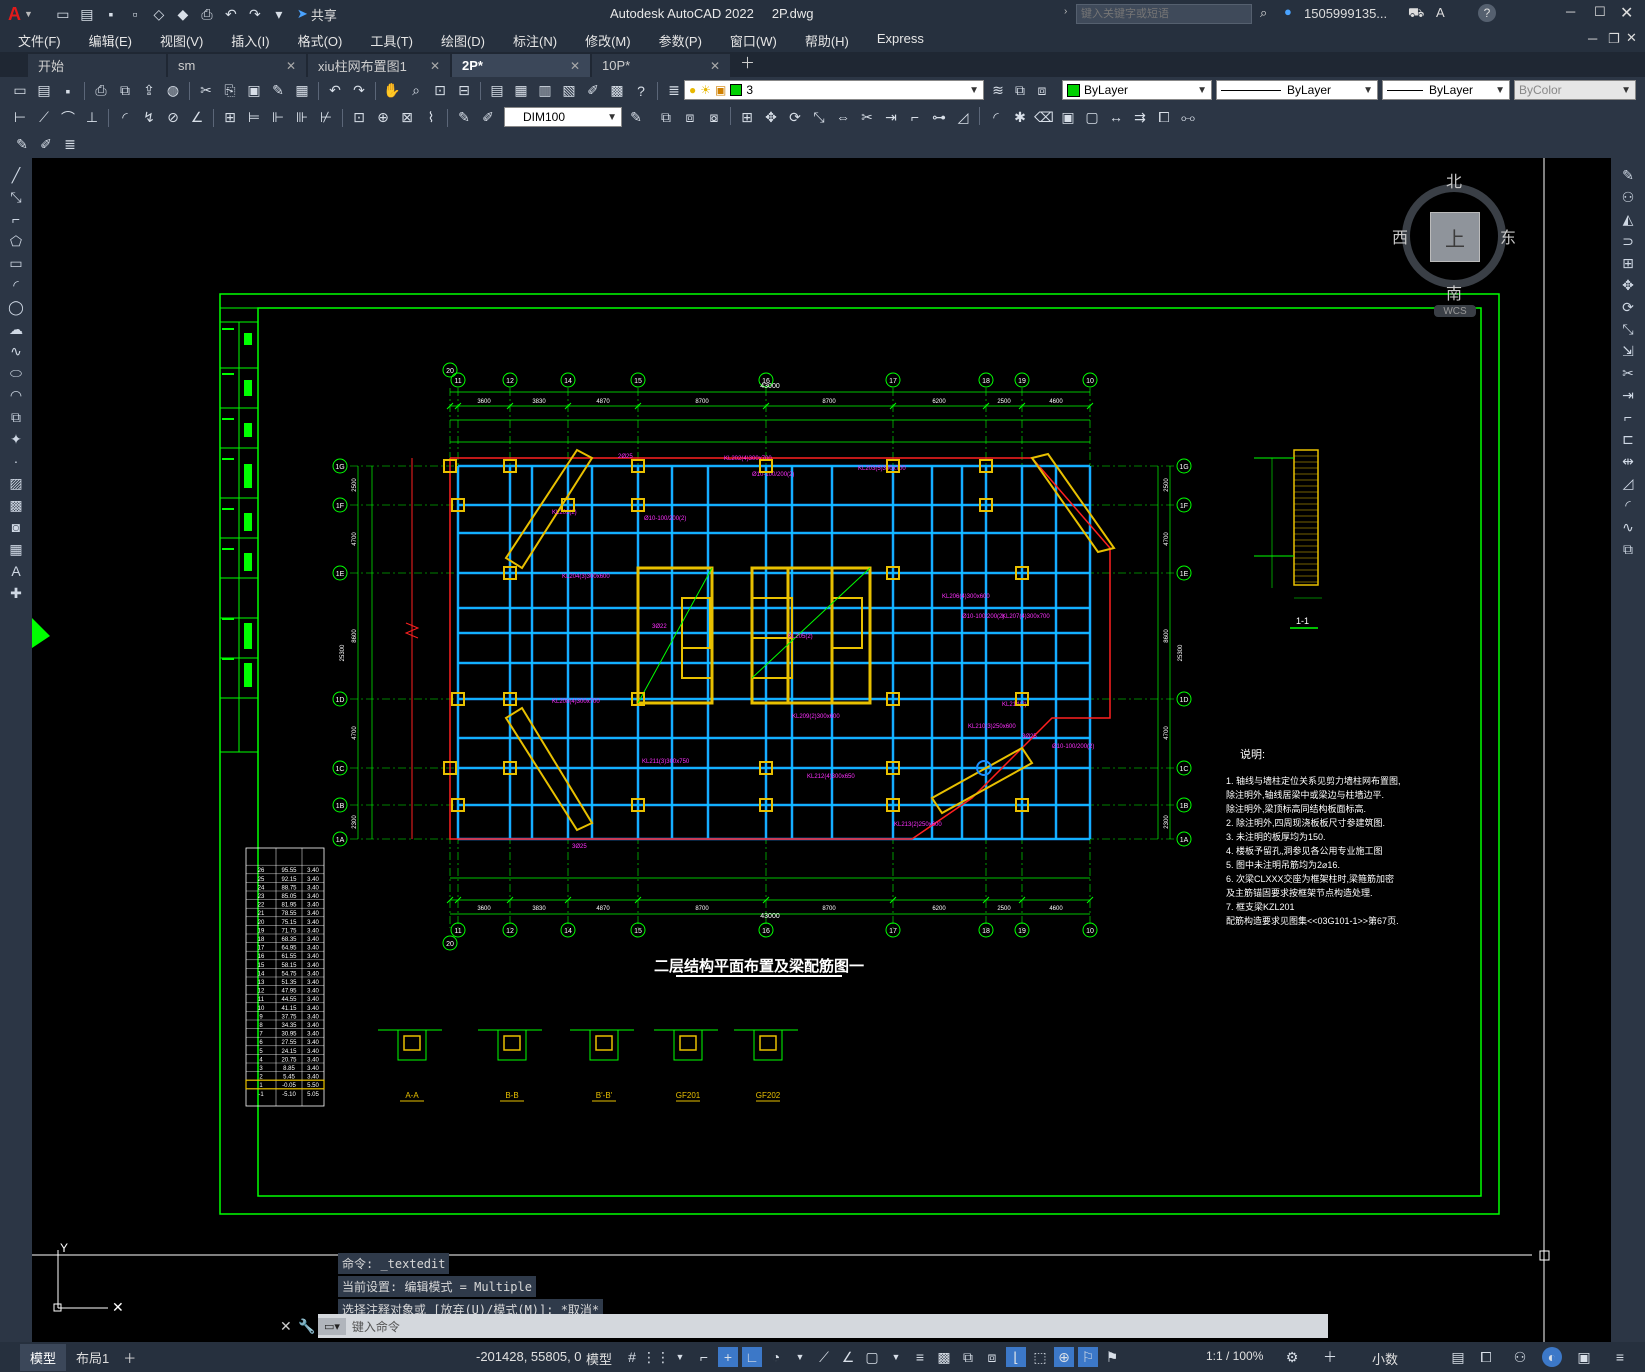 The width and height of the screenshot is (1645, 1372). What do you see at coordinates (16, 593) in the screenshot?
I see `add-selected-icon: ✚` at bounding box center [16, 593].